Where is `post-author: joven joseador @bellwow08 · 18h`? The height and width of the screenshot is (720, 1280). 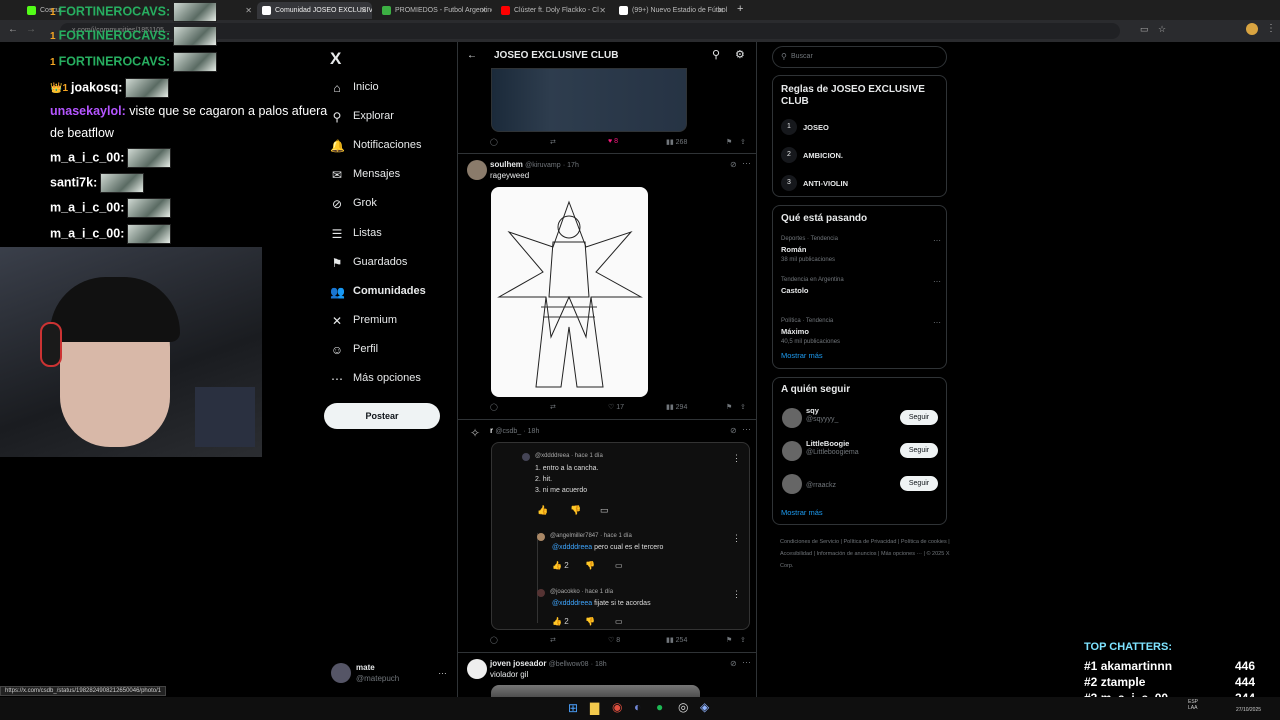
post-author: joven joseador @bellwow08 · 18h is located at coordinates (548, 663).